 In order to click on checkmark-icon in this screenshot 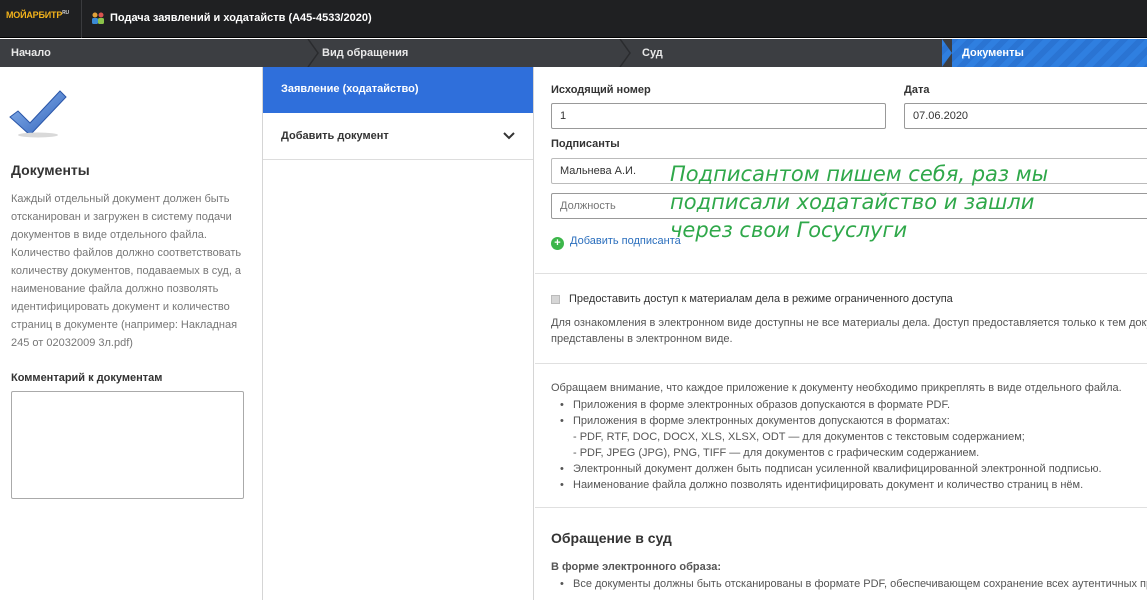, I will do `click(38, 114)`.